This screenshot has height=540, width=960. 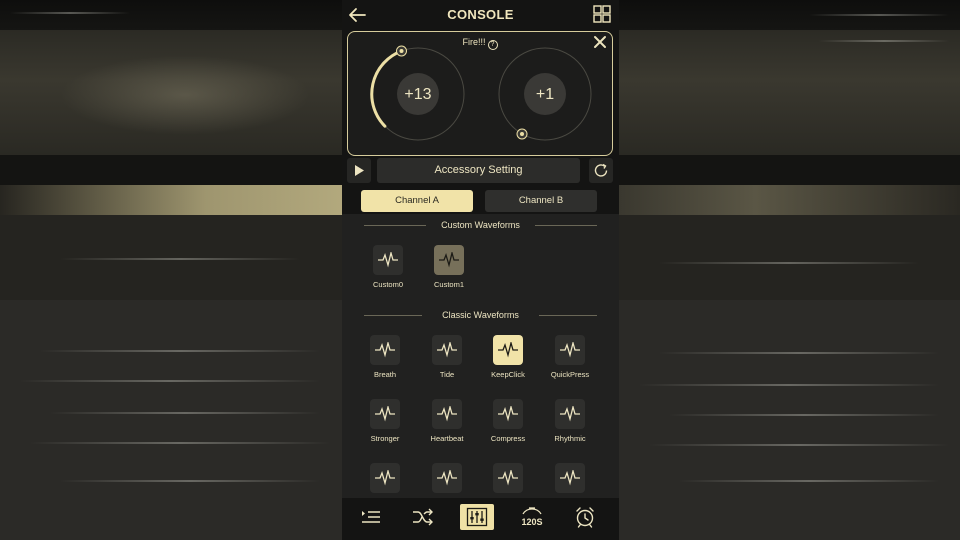 I want to click on waveform-label: Stronger, so click(x=385, y=438).